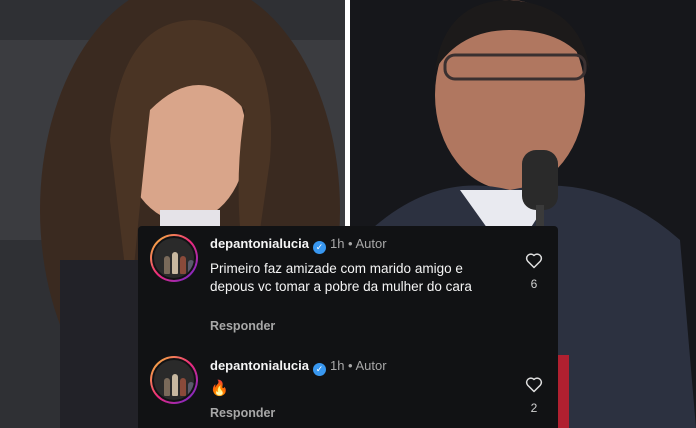 This screenshot has height=428, width=696. Describe the element at coordinates (534, 284) in the screenshot. I see `like-count: 6` at that location.